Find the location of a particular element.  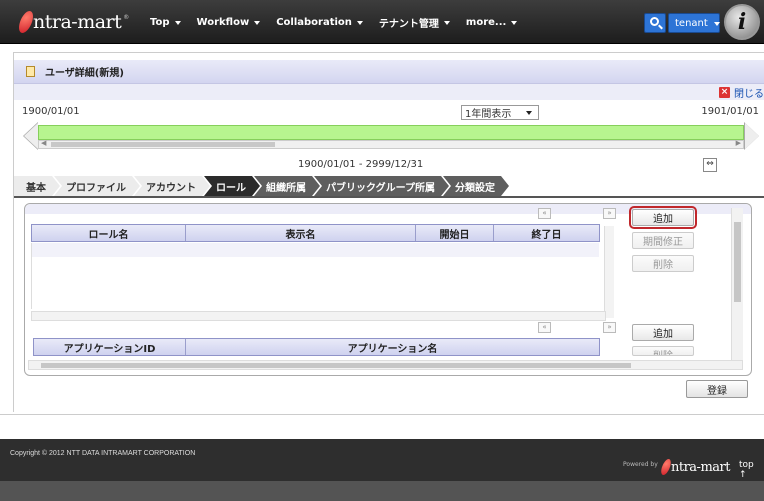

tab-basic: 基本 is located at coordinates (37, 186).